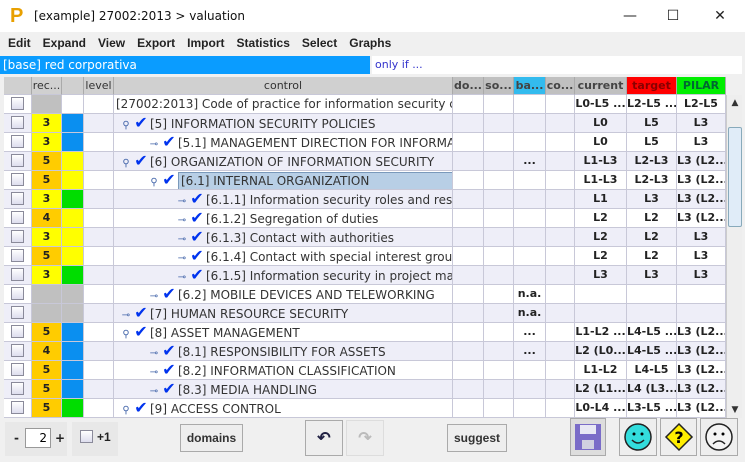  What do you see at coordinates (16, 438) in the screenshot?
I see `decrement-button: -` at bounding box center [16, 438].